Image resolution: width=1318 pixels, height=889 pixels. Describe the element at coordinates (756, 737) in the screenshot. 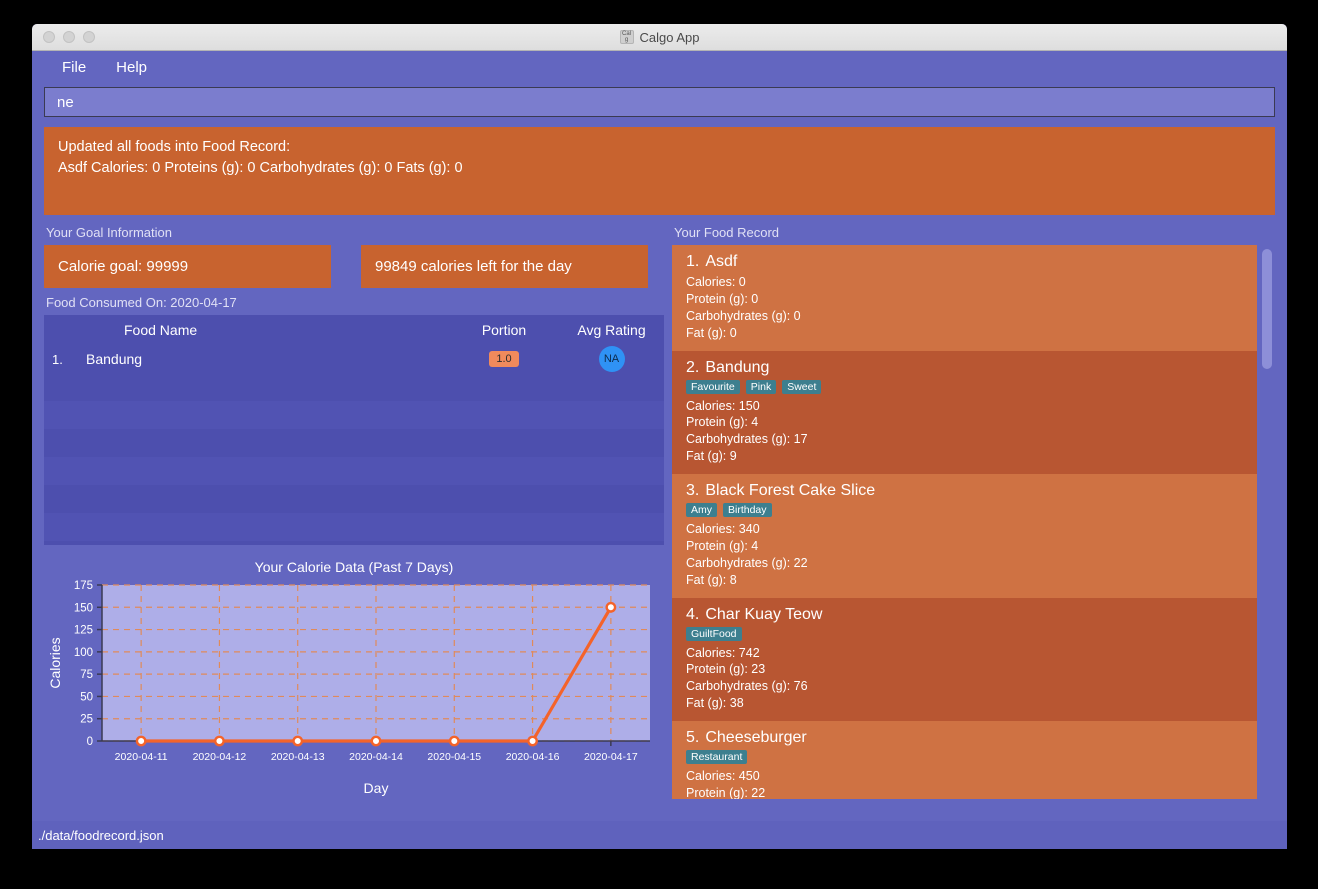

I see `food-record-name: Cheeseburger` at that location.